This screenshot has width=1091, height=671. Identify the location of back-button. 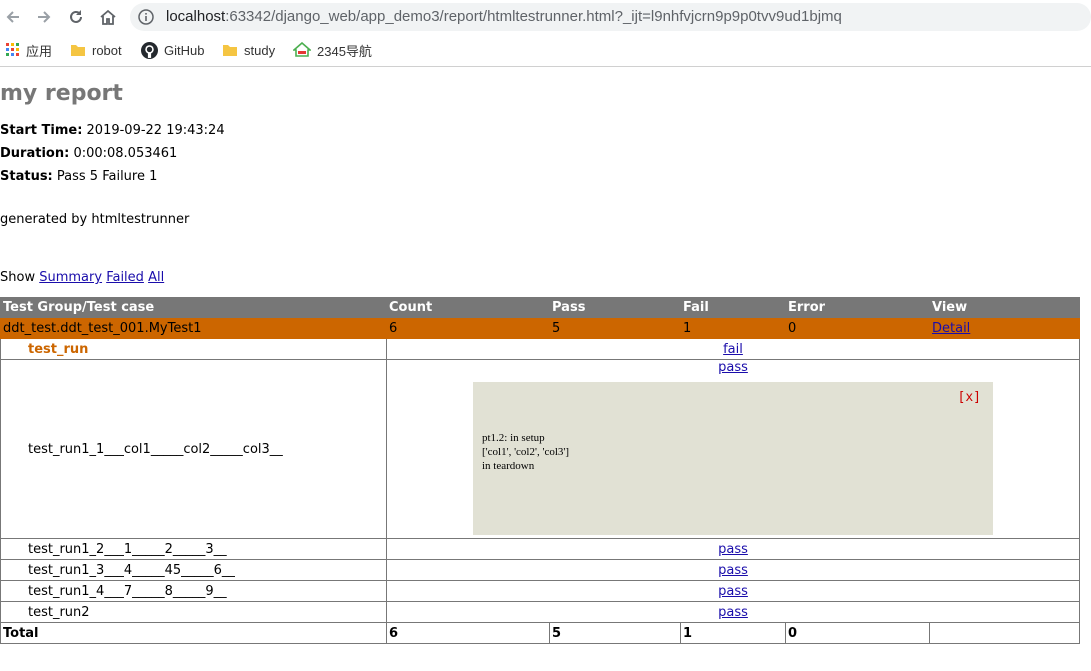
(13, 17).